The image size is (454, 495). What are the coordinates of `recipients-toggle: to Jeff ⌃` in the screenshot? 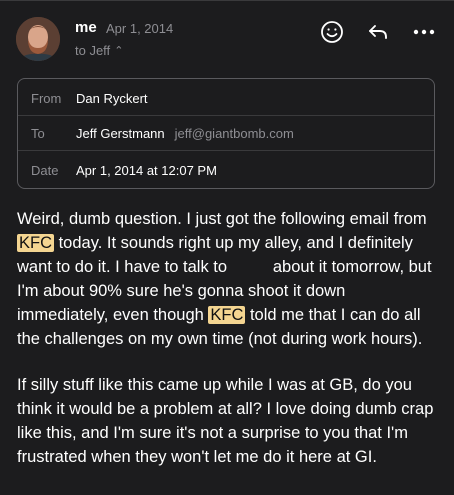 It's located at (99, 50).